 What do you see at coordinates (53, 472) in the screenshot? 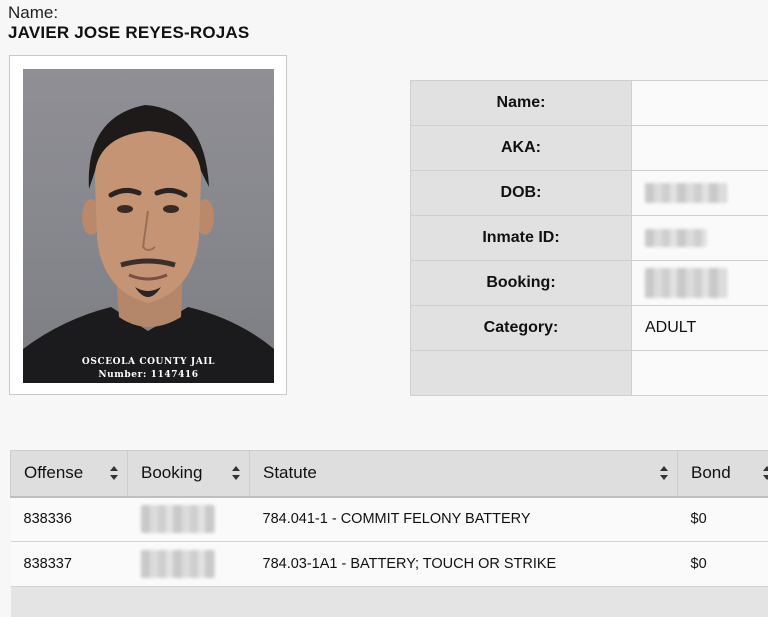
I see `column-header-label: Offense` at bounding box center [53, 472].